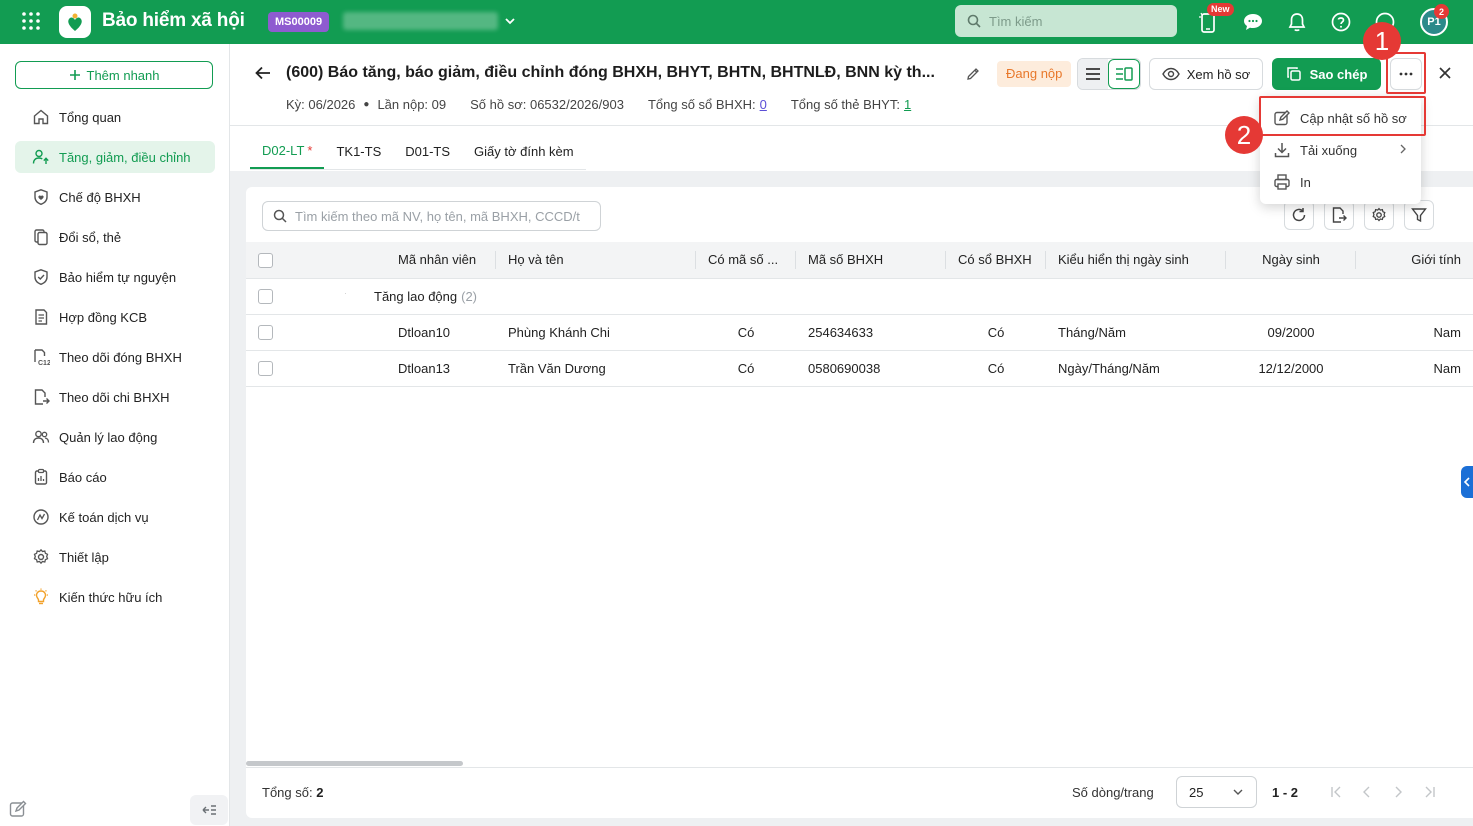 This screenshot has height=826, width=1473. What do you see at coordinates (115, 317) in the screenshot?
I see `sidebar-item-kcb-contract: Hợp đồng KCB` at bounding box center [115, 317].